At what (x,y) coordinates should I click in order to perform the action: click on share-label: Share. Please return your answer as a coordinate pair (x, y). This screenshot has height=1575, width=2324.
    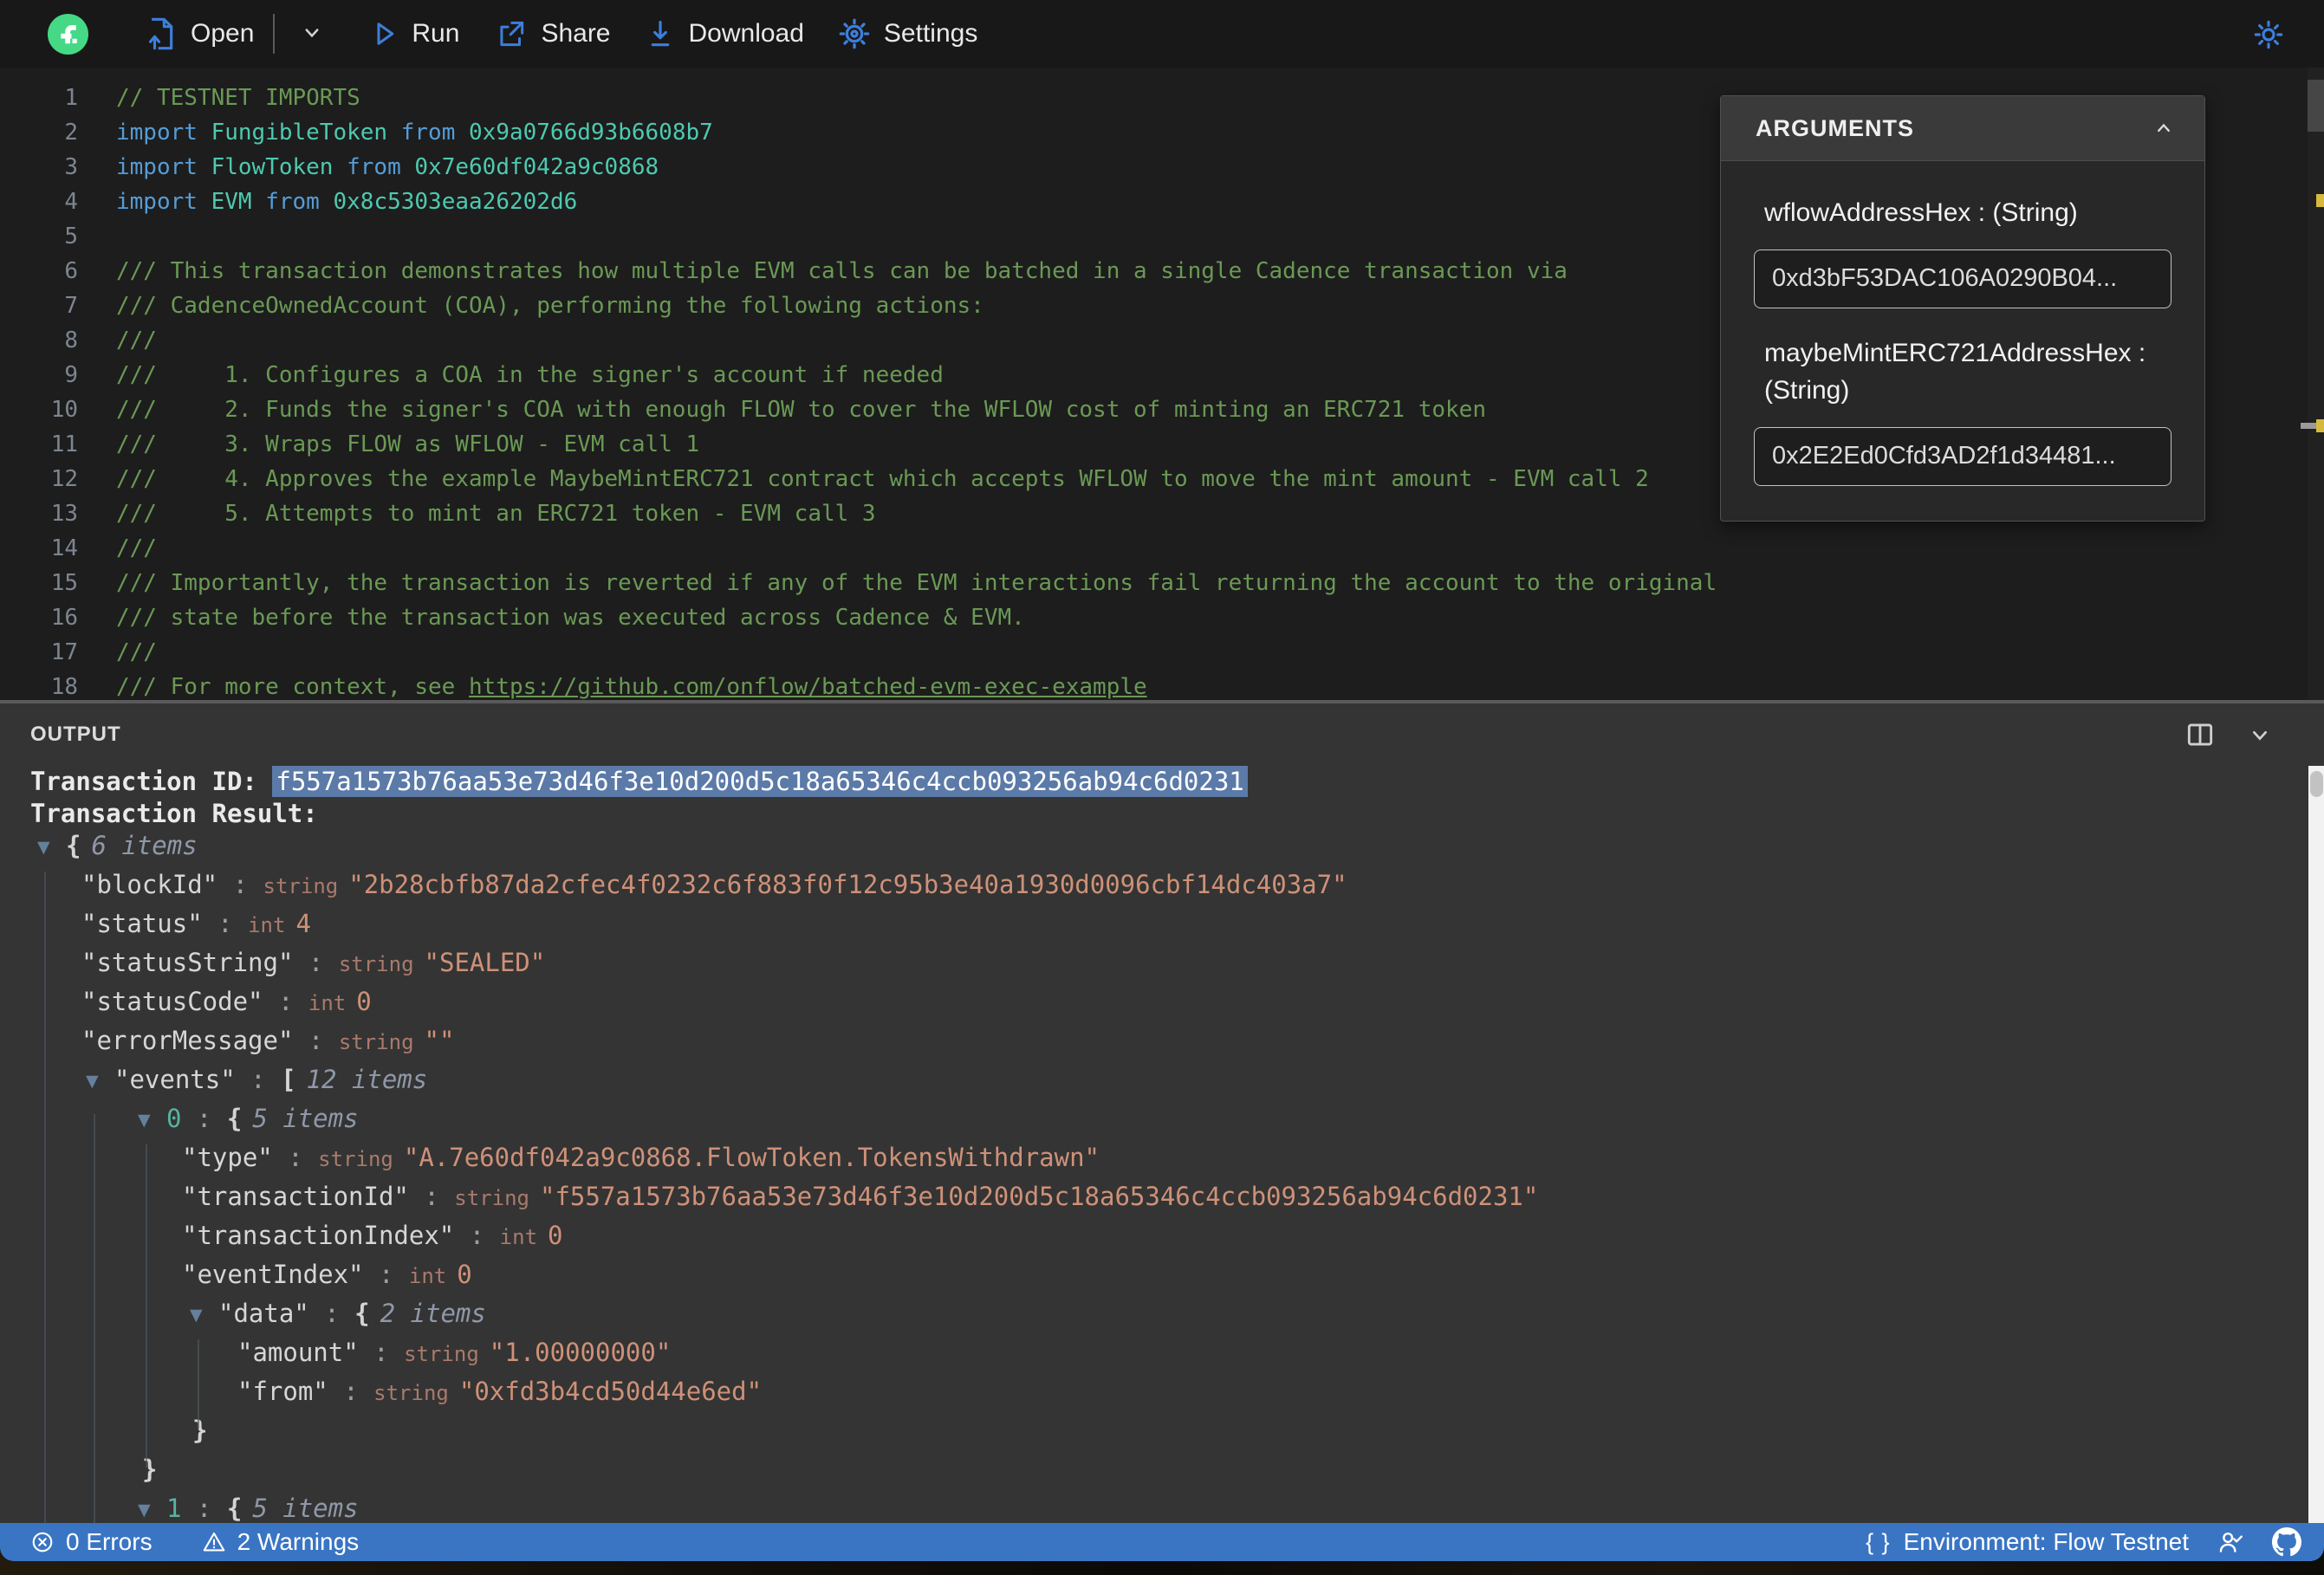
    Looking at the image, I should click on (576, 33).